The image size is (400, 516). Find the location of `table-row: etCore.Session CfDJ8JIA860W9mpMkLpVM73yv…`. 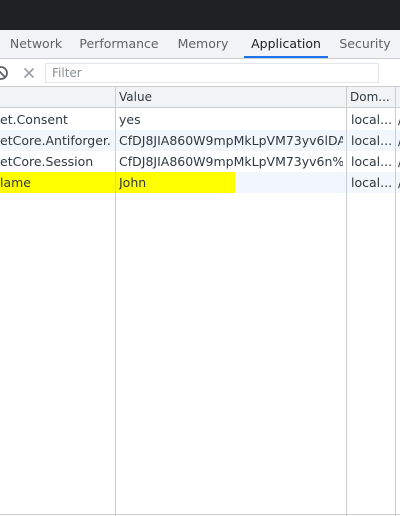

table-row: etCore.Session CfDJ8JIA860W9mpMkLpVM73yv… is located at coordinates (200, 161).